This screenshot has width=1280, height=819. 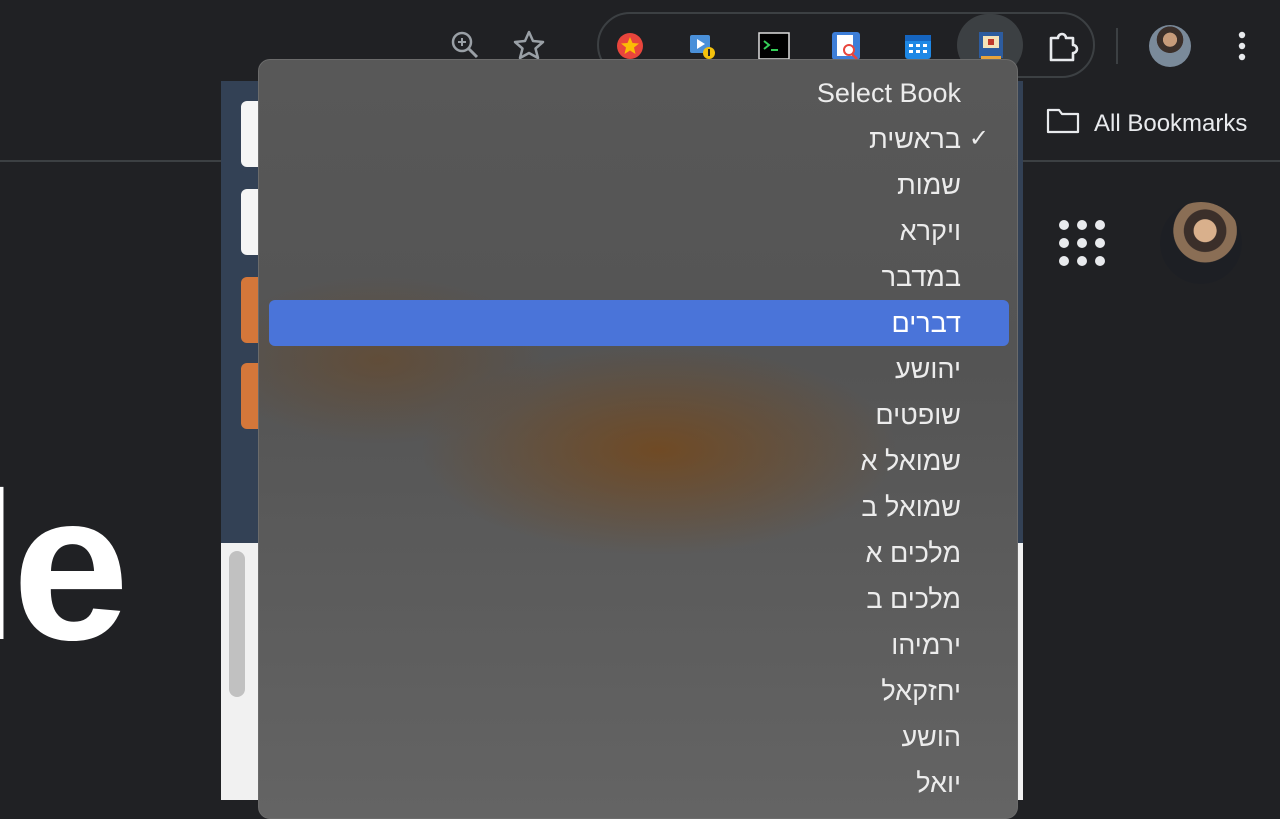 What do you see at coordinates (639, 231) in the screenshot?
I see `dropdown-option: ויקרא` at bounding box center [639, 231].